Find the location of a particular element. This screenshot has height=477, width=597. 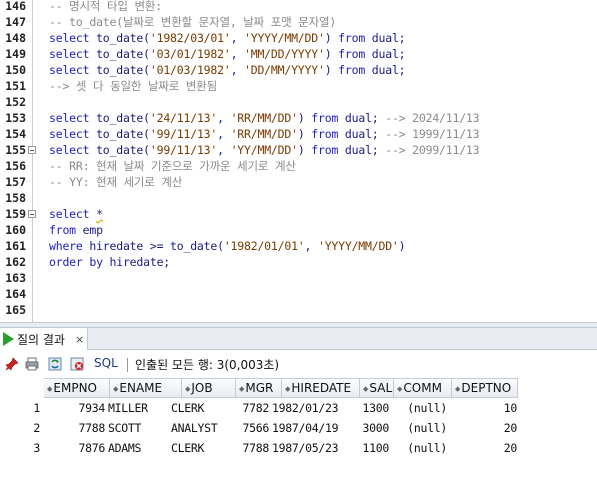

cell-empno: 7934 is located at coordinates (92, 408).